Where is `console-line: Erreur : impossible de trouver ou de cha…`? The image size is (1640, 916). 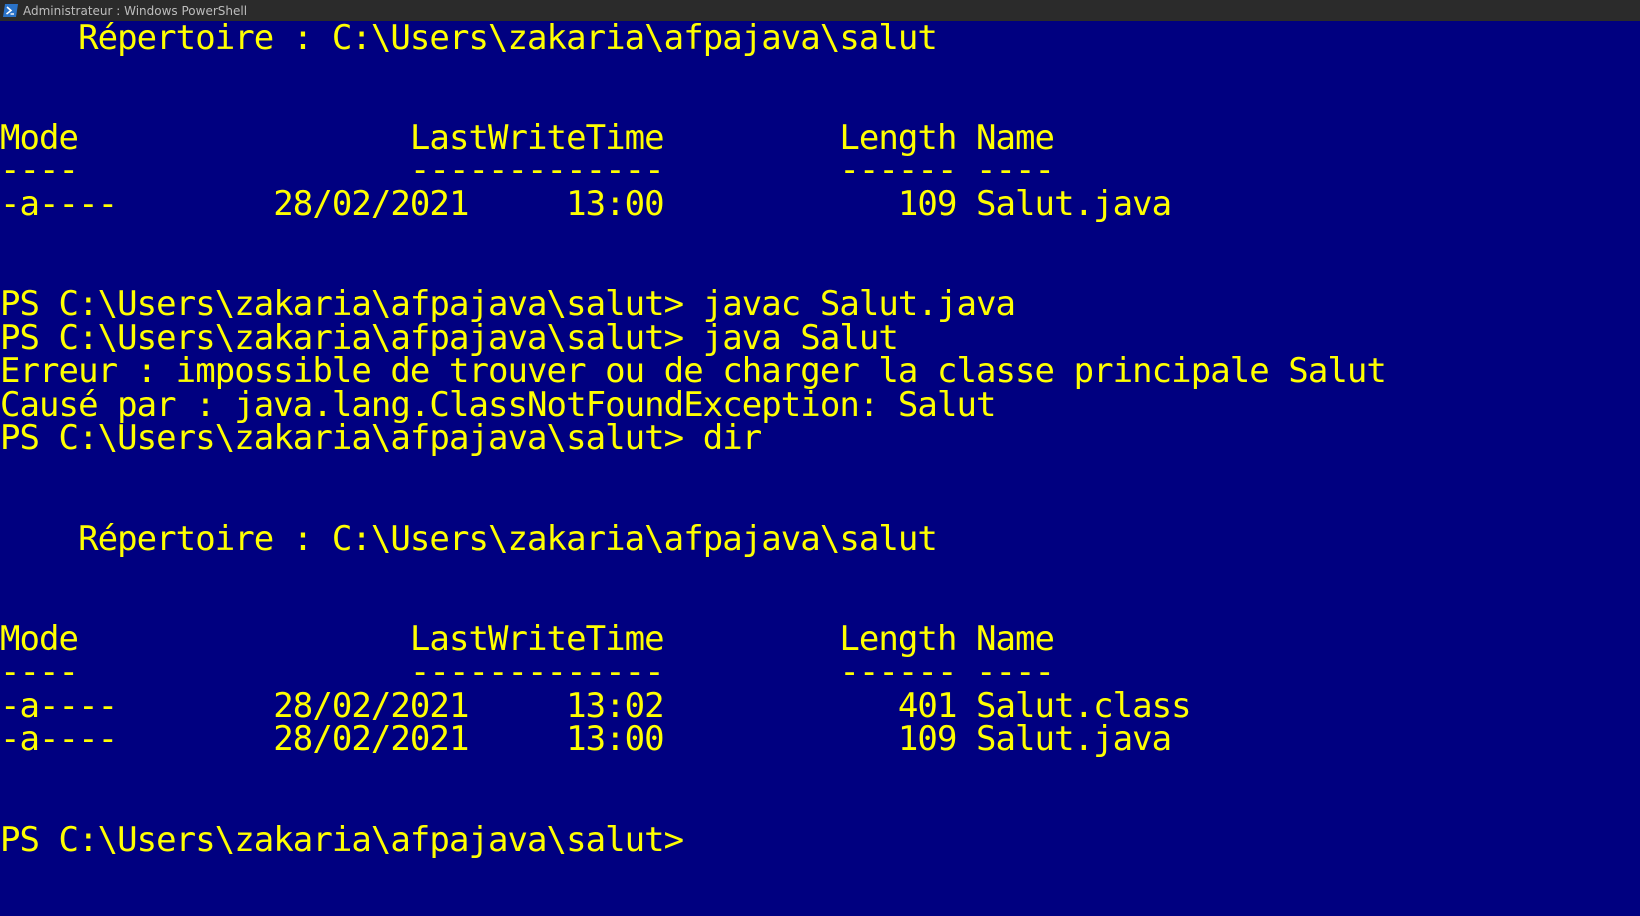 console-line: Erreur : impossible de trouver ou de cha… is located at coordinates (693, 371).